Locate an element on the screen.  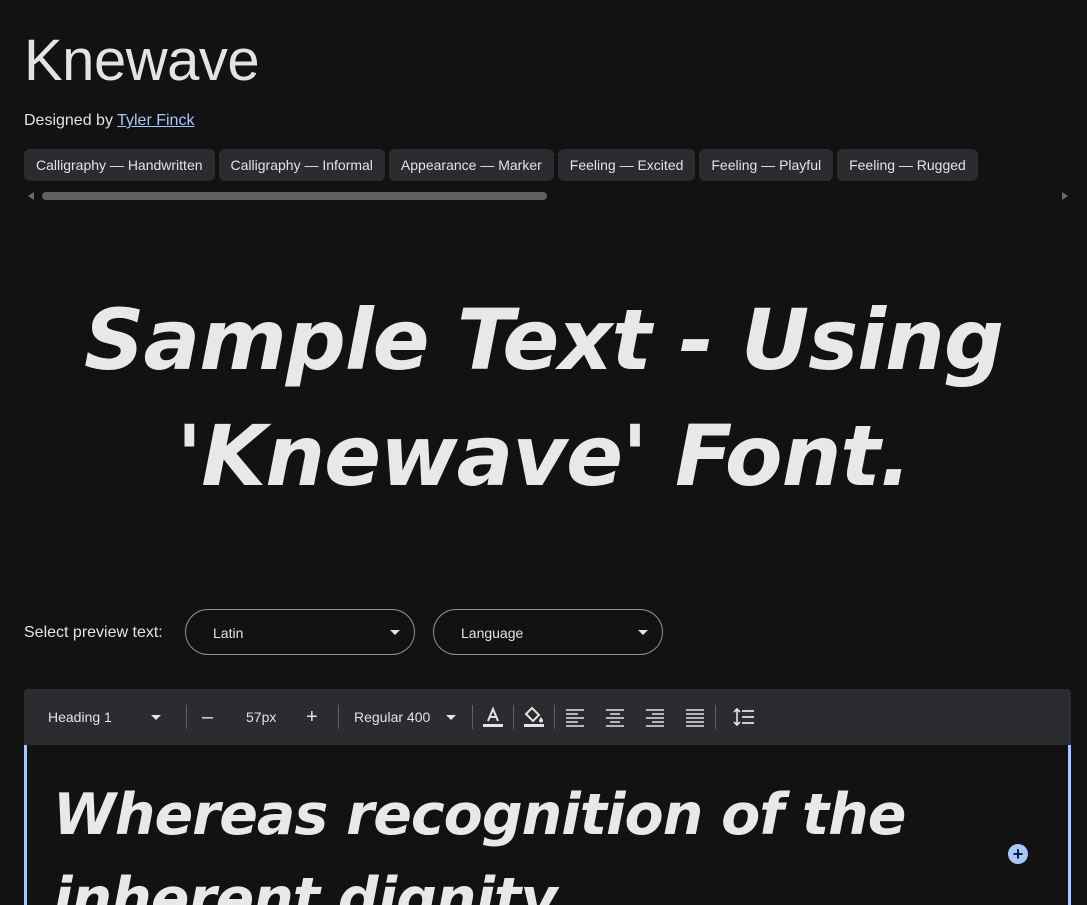
tag-chip: Feeling — Playful is located at coordinates (766, 165).